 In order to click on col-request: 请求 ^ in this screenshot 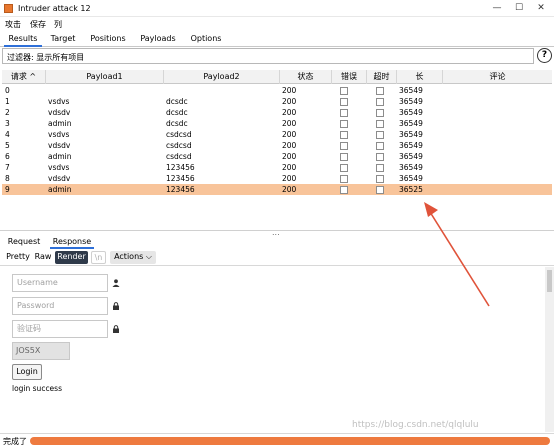, I will do `click(24, 77)`.